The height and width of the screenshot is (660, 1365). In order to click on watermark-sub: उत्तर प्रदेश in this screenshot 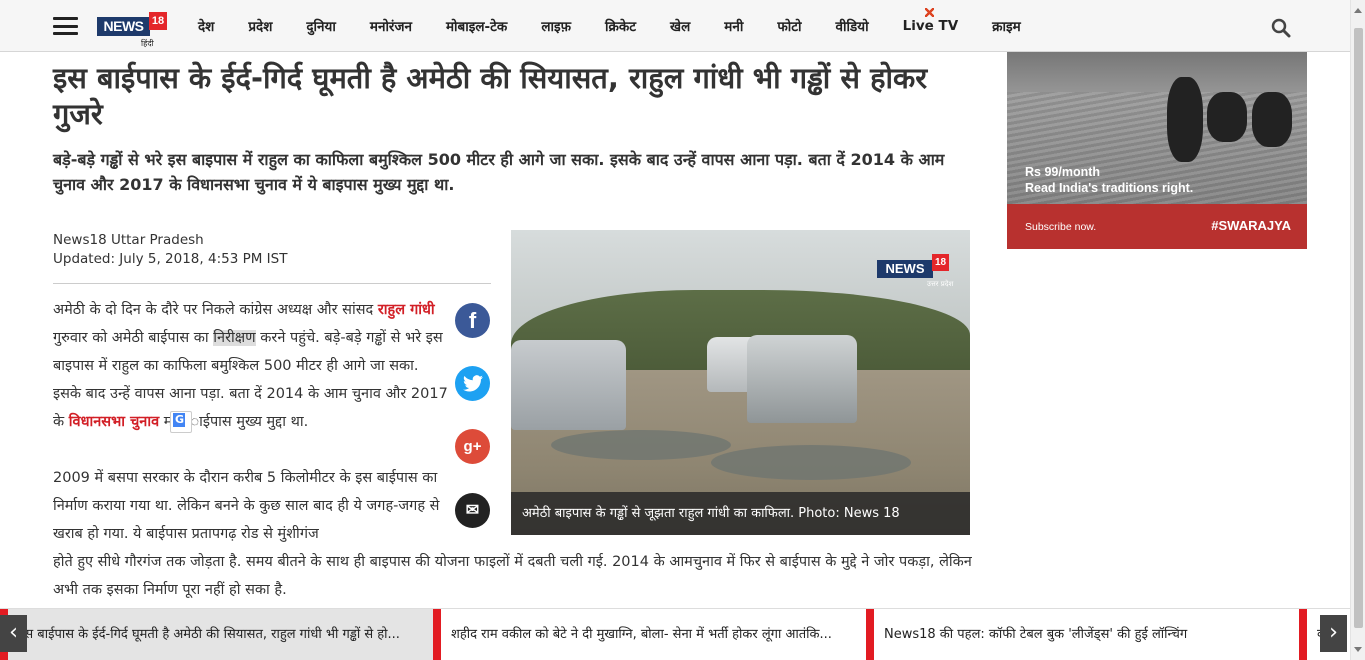, I will do `click(940, 284)`.